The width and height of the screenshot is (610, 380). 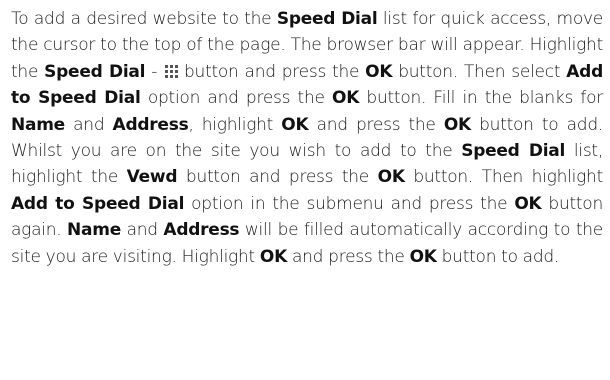 What do you see at coordinates (349, 203) in the screenshot?
I see `text-segment: option in the submenu and press the` at bounding box center [349, 203].